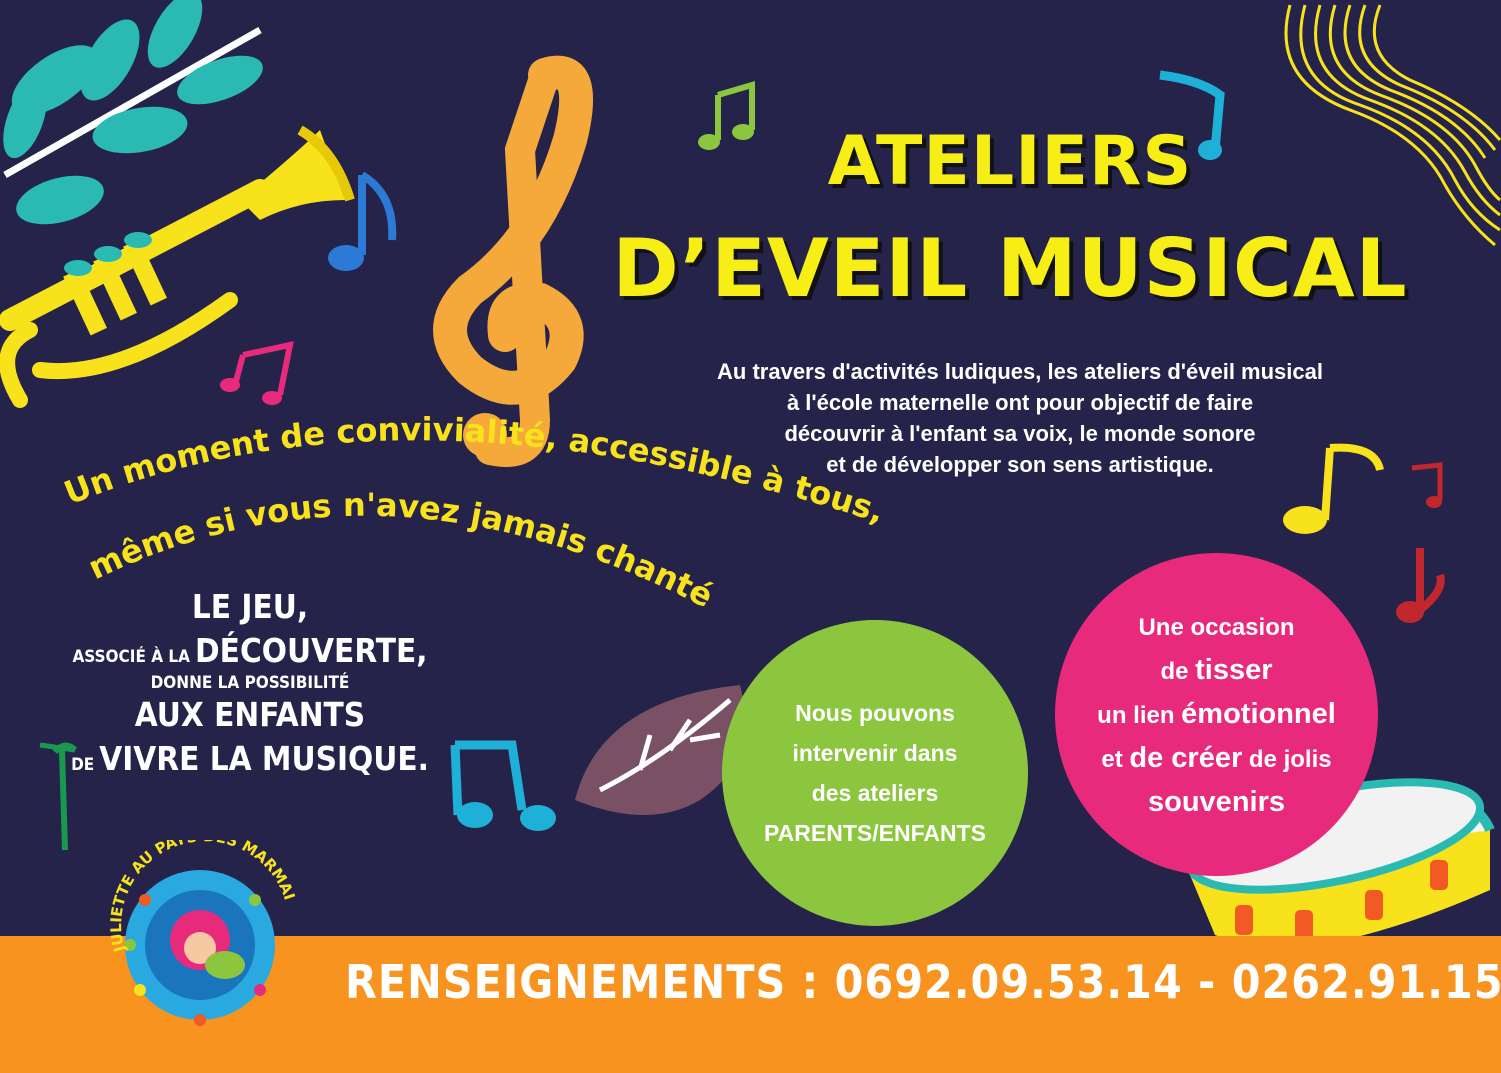  I want to click on green-circle-line: Nous pouvons, so click(875, 713).